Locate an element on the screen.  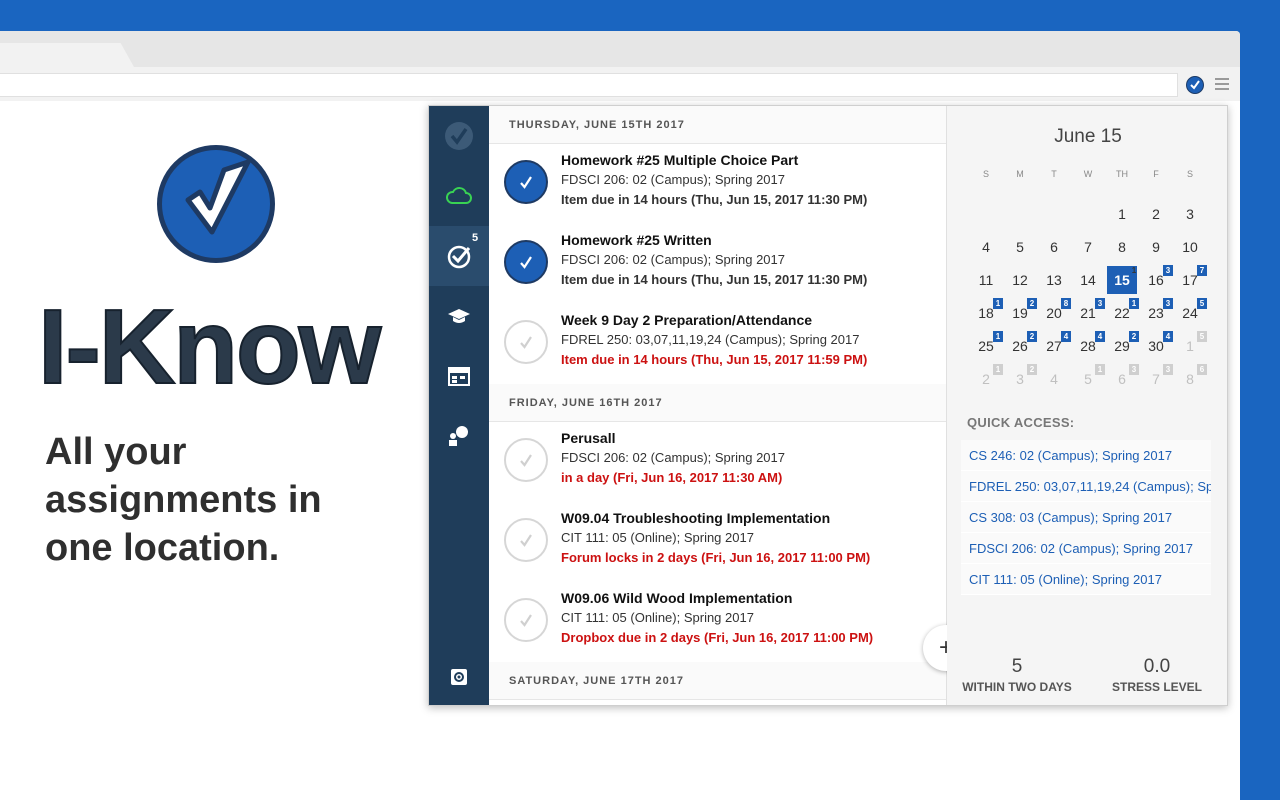
calendar-day: 19 2 is located at coordinates (1020, 312).